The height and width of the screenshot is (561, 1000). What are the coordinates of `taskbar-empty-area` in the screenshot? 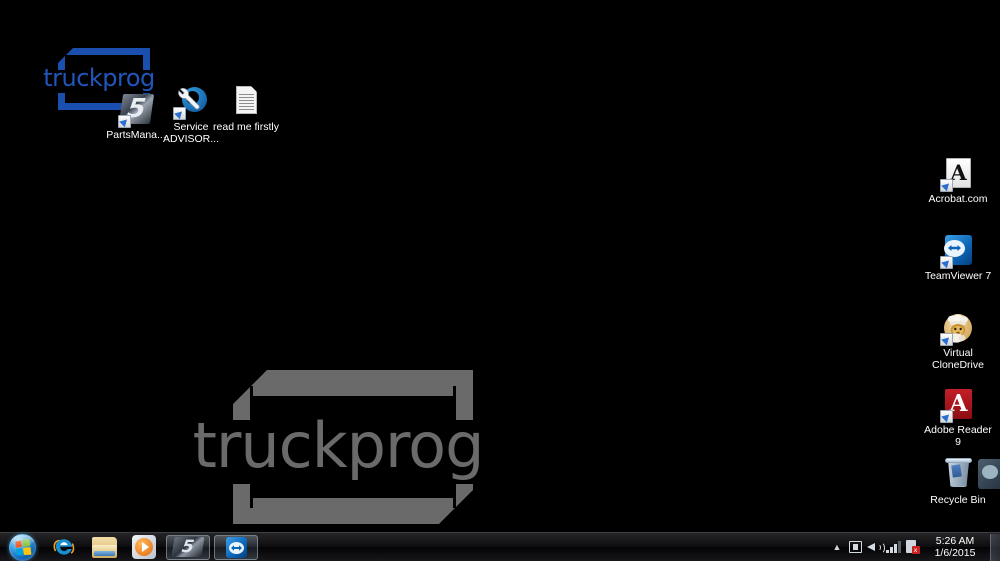 It's located at (544, 547).